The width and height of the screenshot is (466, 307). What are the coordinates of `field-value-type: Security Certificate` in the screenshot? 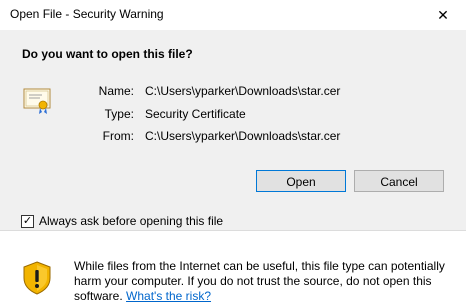 It's located at (195, 114).